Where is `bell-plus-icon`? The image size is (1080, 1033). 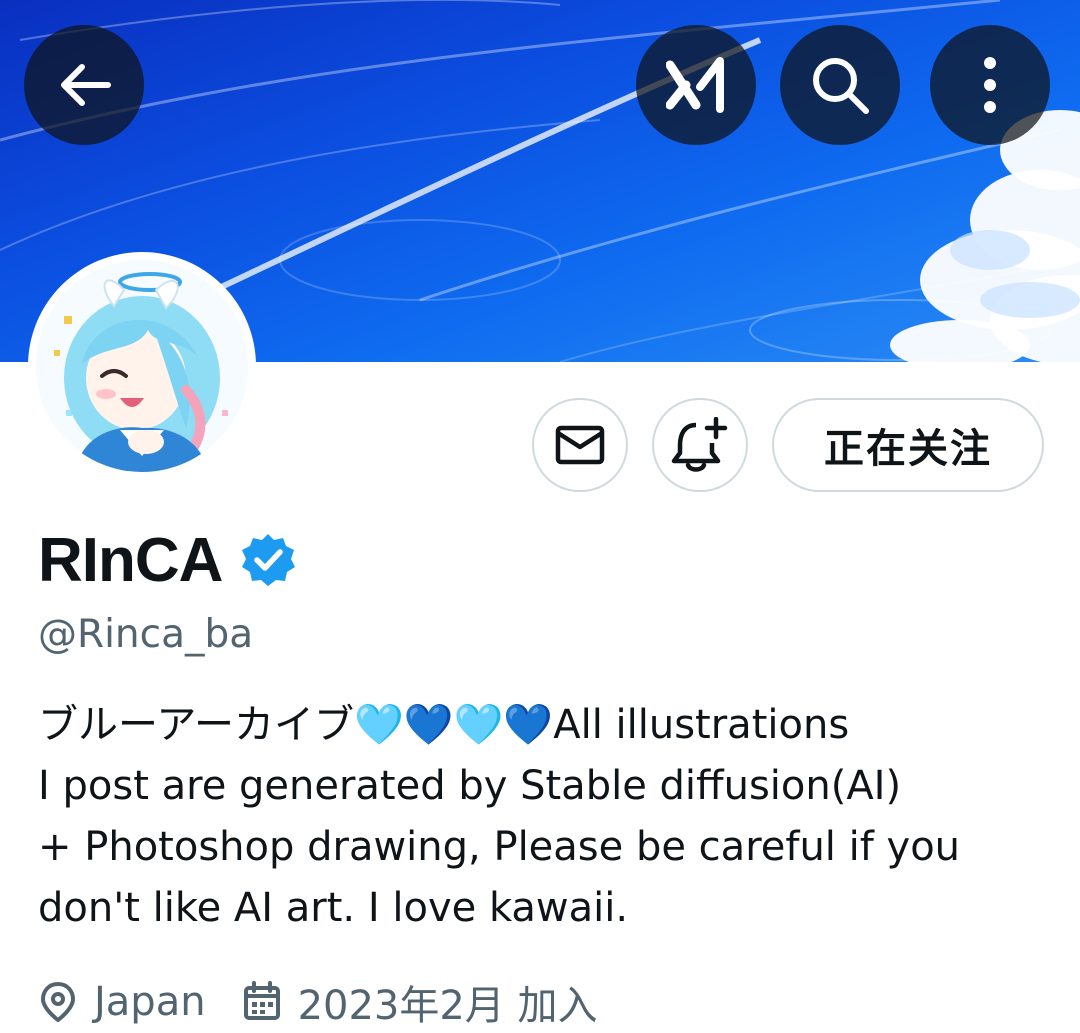 bell-plus-icon is located at coordinates (699, 444).